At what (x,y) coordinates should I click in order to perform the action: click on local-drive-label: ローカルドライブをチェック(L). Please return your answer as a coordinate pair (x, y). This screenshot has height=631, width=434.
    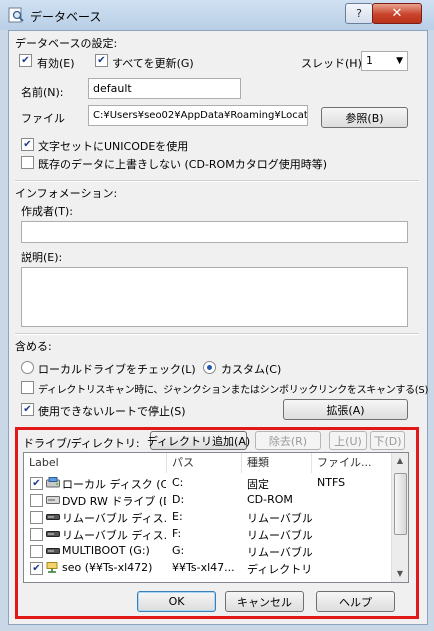
    Looking at the image, I should click on (117, 369).